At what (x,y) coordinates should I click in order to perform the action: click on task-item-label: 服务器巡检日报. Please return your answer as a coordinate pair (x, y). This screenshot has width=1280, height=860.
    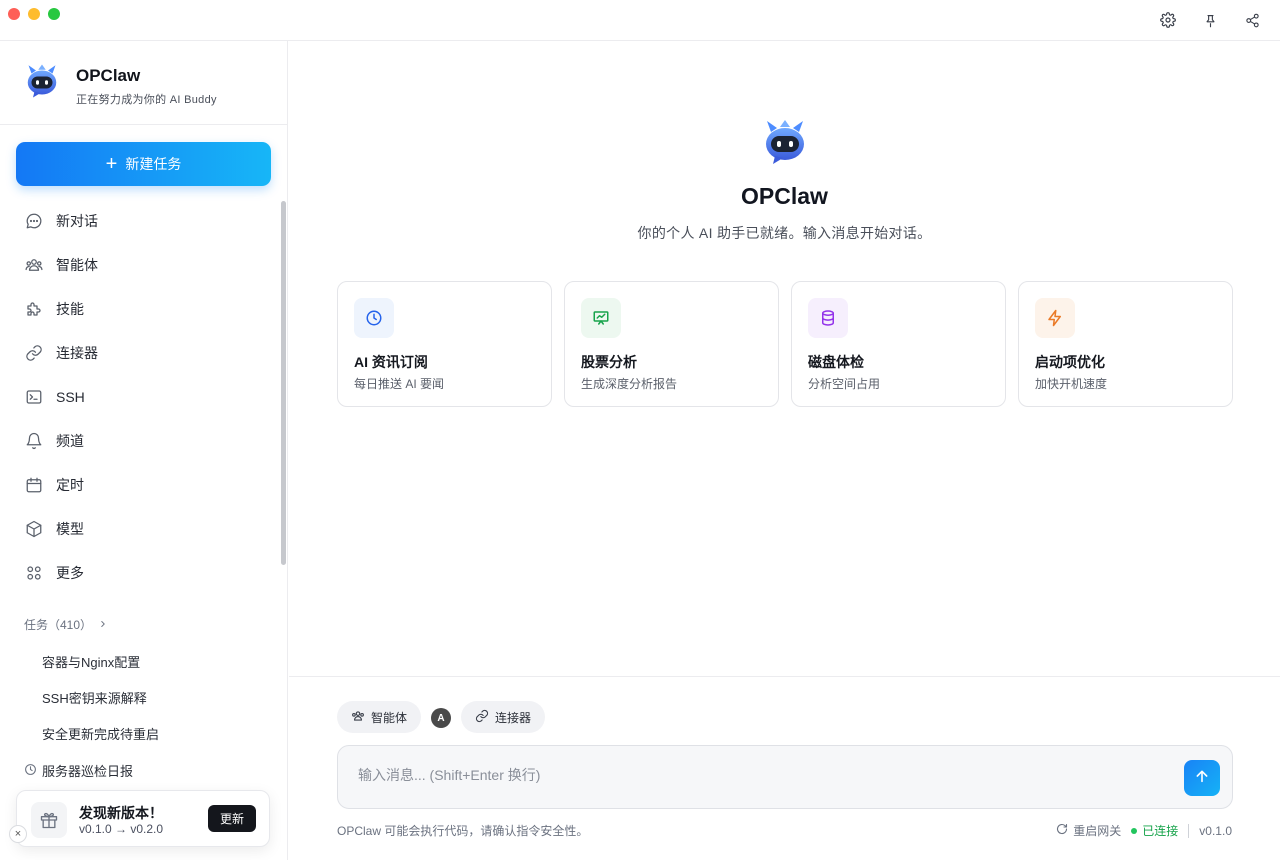
    Looking at the image, I should click on (88, 771).